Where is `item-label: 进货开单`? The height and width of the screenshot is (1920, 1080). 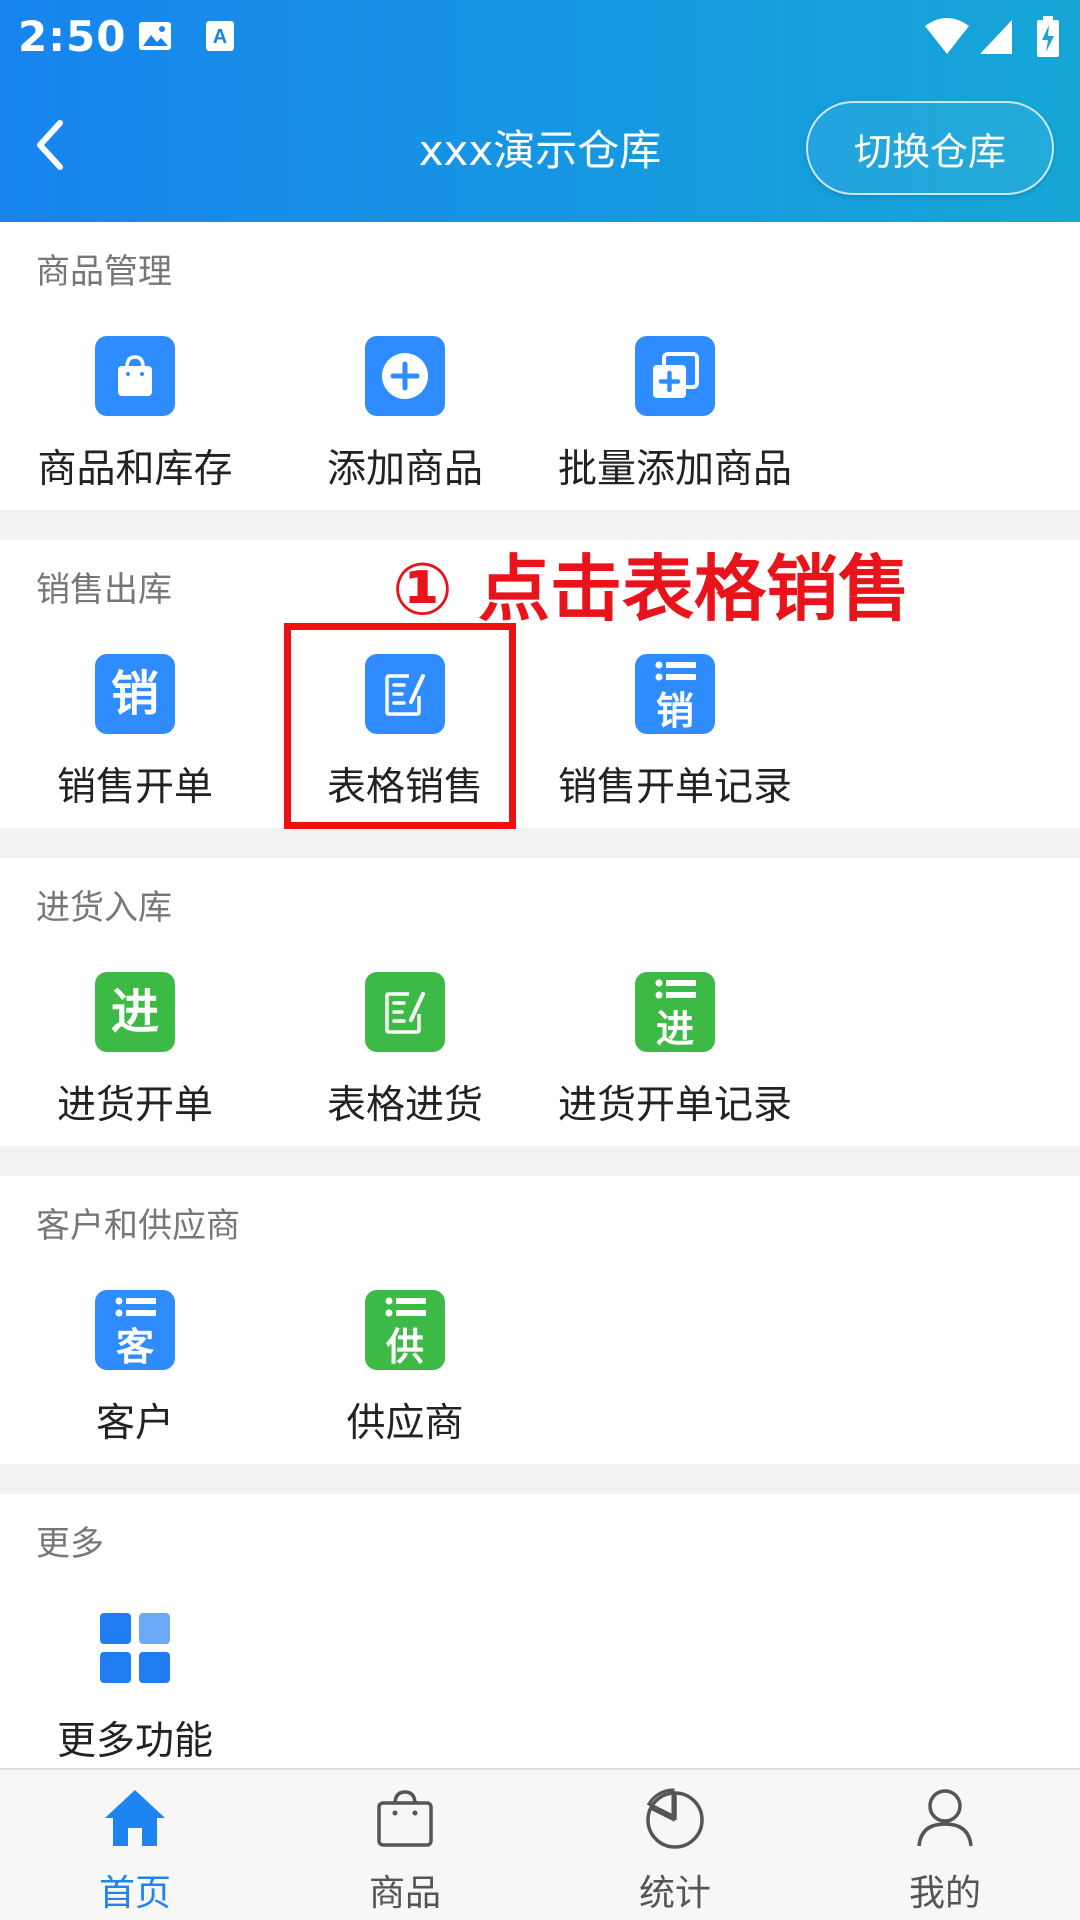 item-label: 进货开单 is located at coordinates (134, 1105).